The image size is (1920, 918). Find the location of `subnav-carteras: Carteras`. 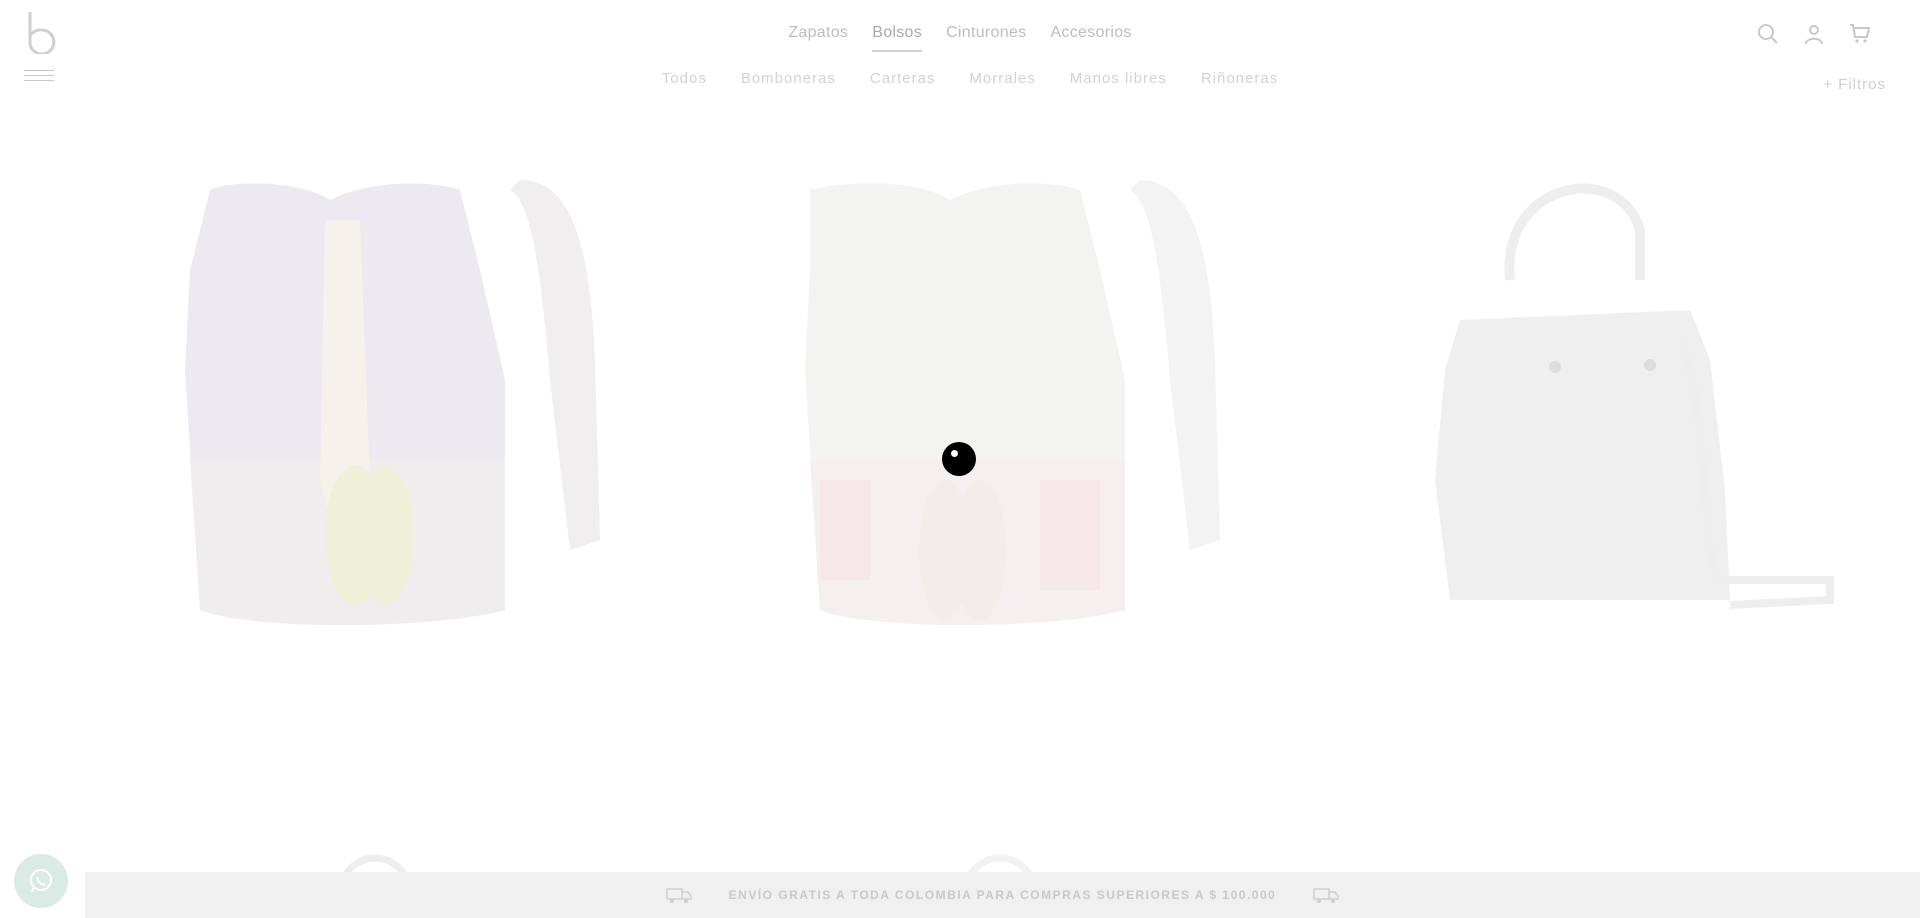

subnav-carteras: Carteras is located at coordinates (903, 78).